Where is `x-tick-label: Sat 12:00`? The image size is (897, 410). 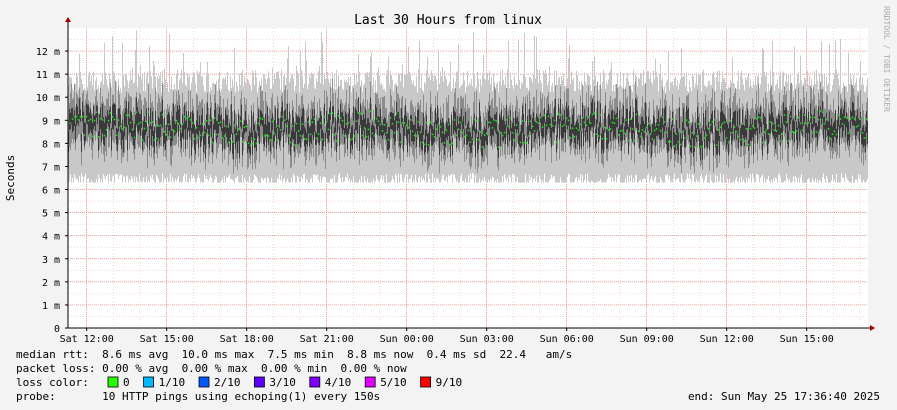 x-tick-label: Sat 12:00 is located at coordinates (87, 339).